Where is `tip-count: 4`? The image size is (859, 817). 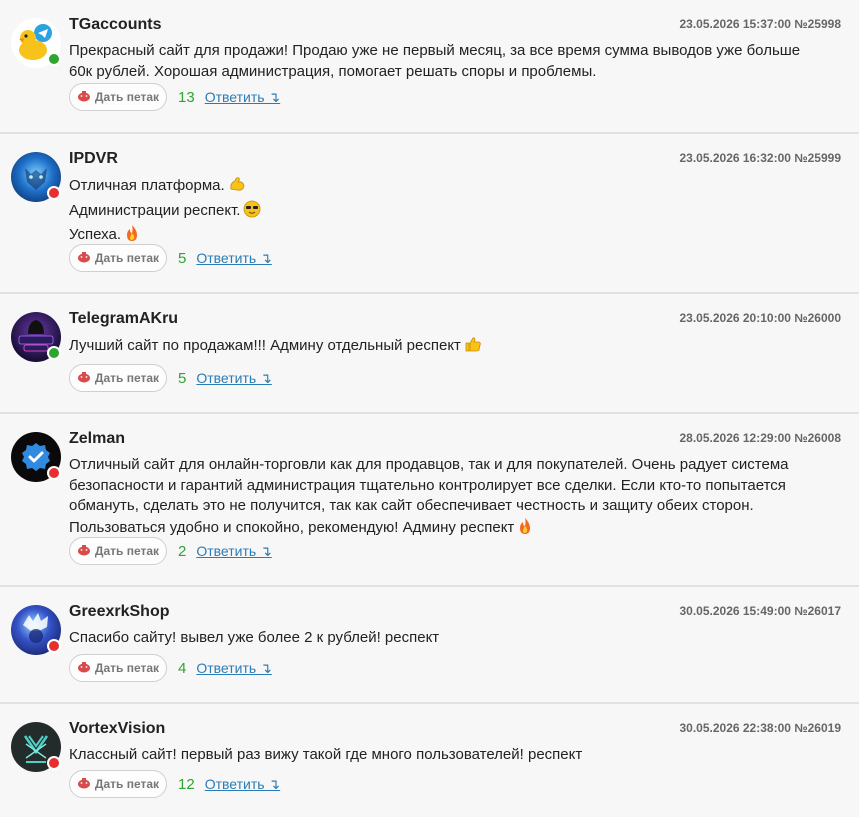 tip-count: 4 is located at coordinates (182, 668).